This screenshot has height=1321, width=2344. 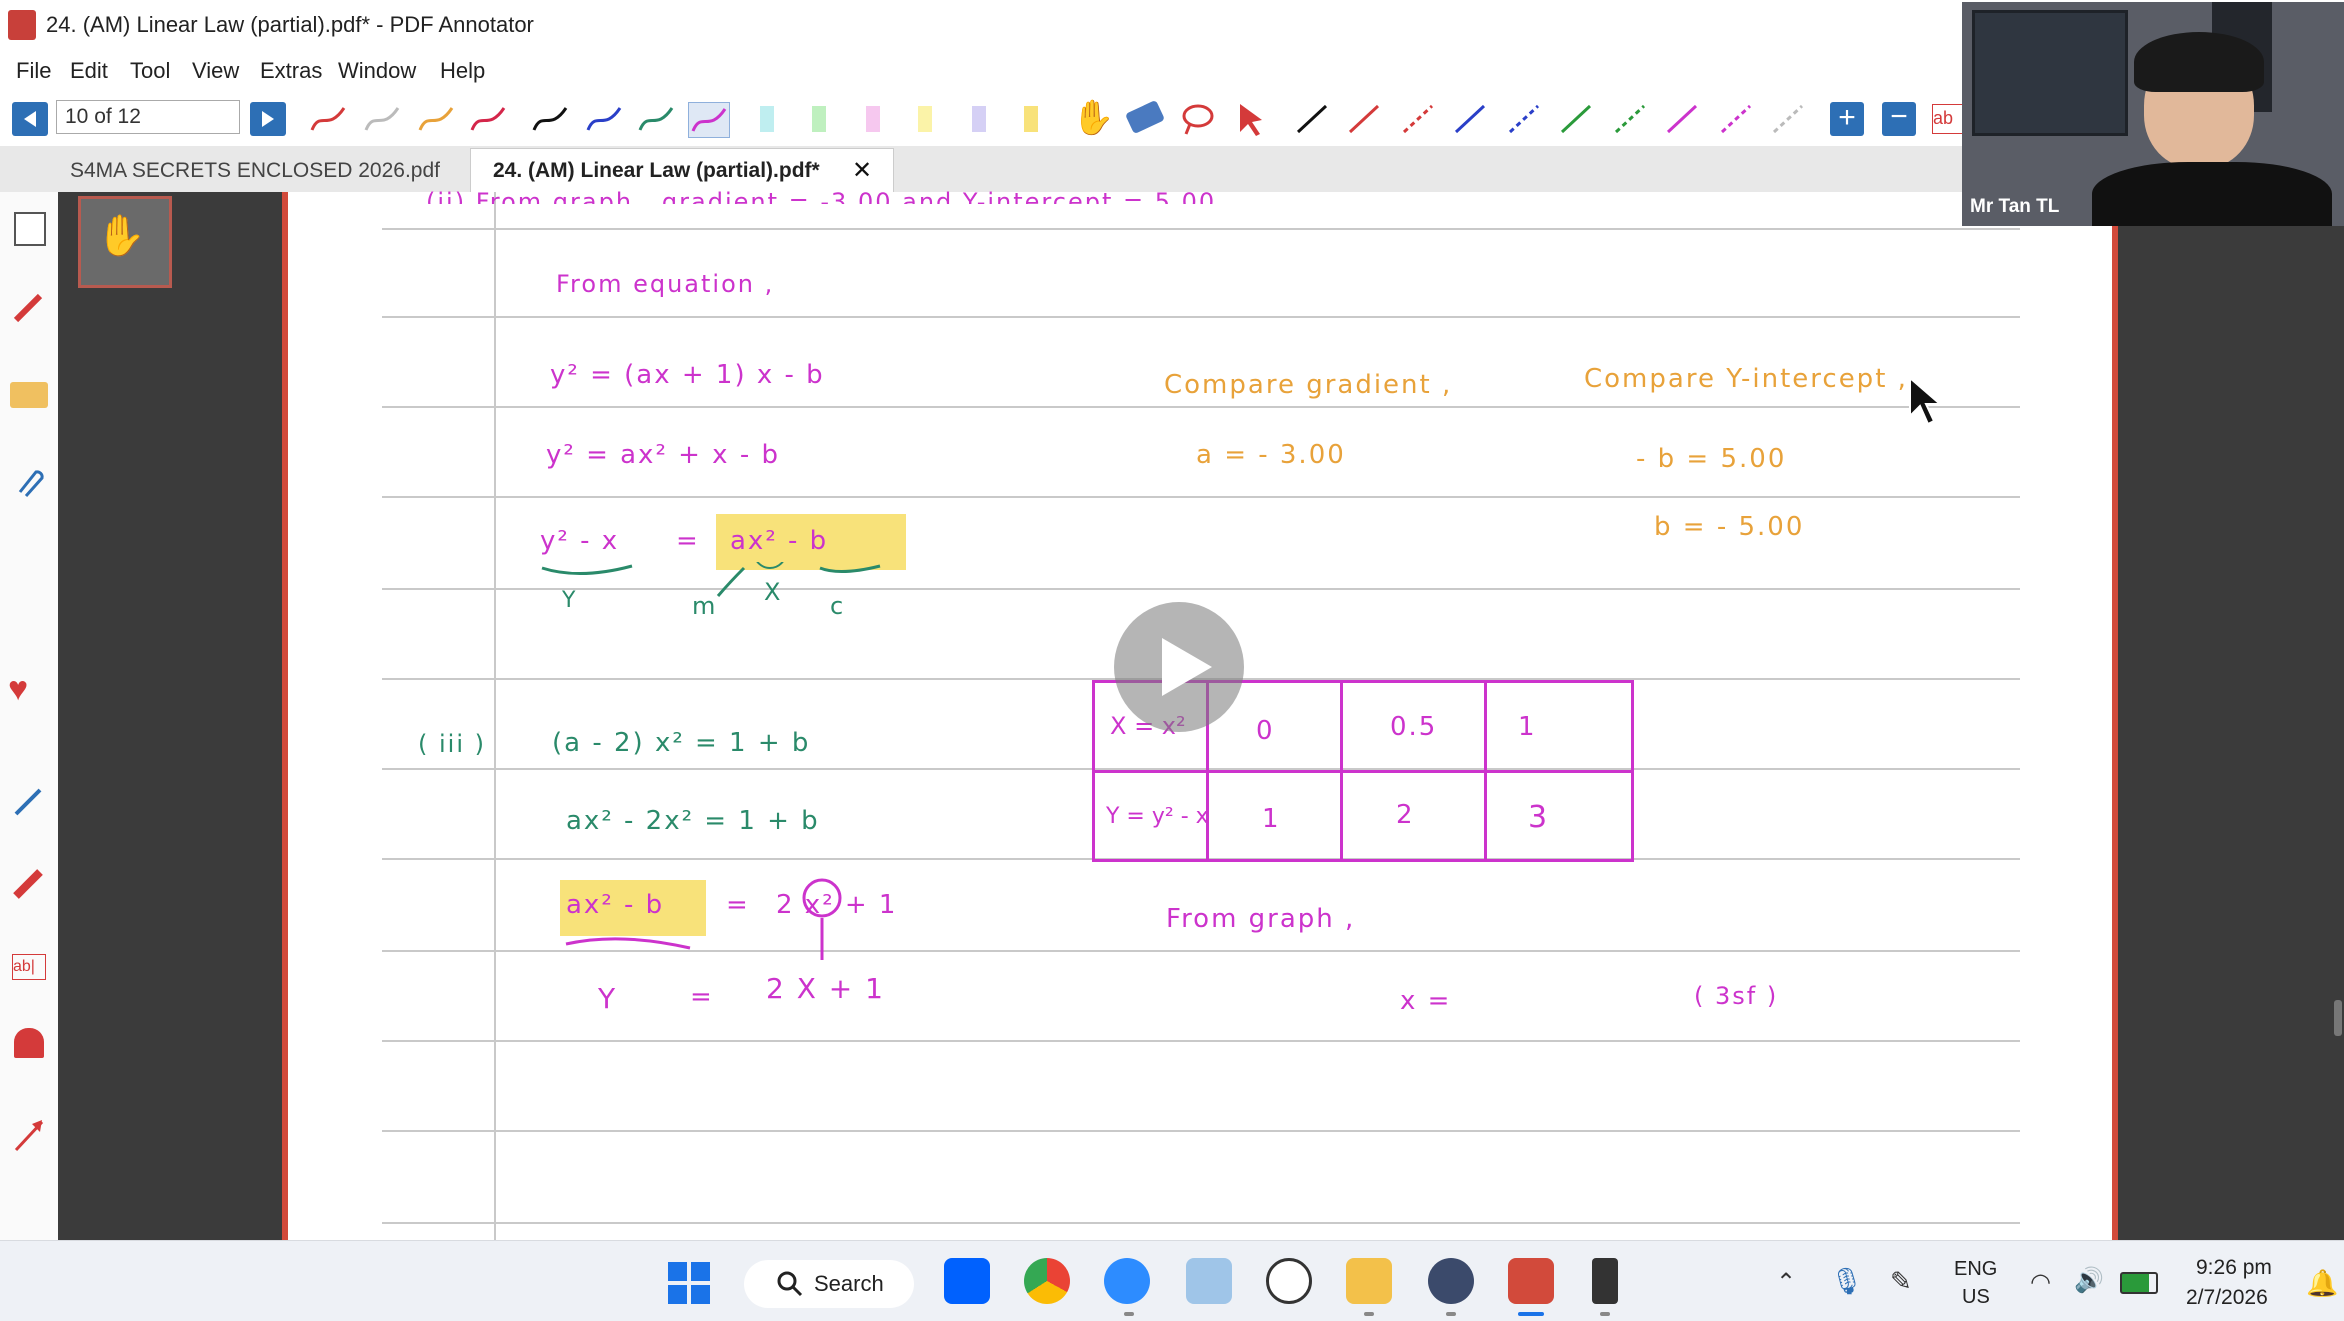 I want to click on dropbox-icon, so click(x=967, y=1281).